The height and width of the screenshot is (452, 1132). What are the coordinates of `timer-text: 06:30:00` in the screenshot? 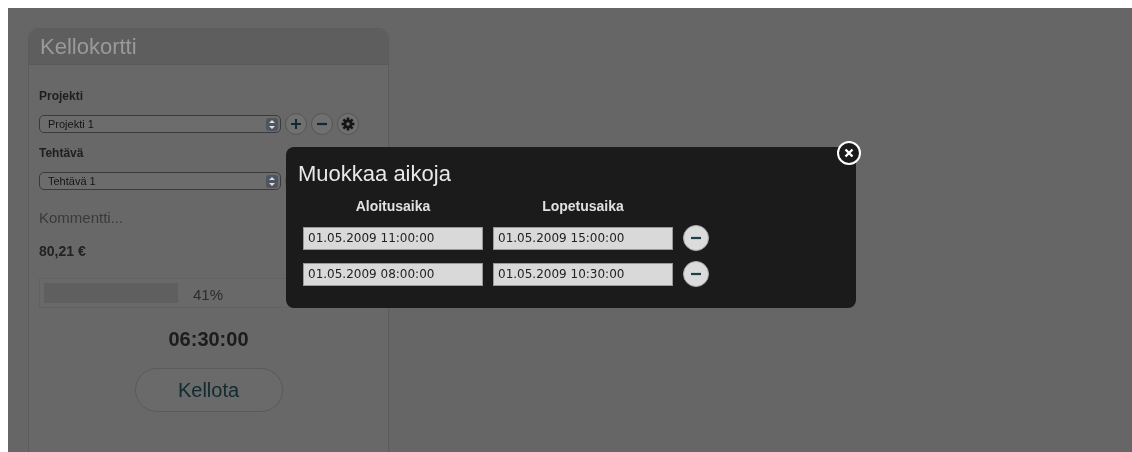 It's located at (208, 339).